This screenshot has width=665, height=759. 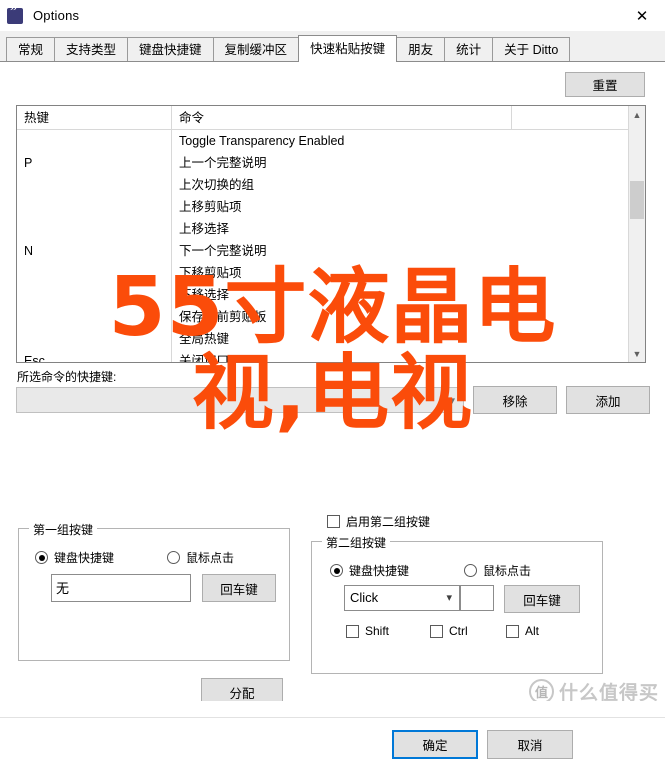 What do you see at coordinates (94, 251) in the screenshot?
I see `row-hotkey: N` at bounding box center [94, 251].